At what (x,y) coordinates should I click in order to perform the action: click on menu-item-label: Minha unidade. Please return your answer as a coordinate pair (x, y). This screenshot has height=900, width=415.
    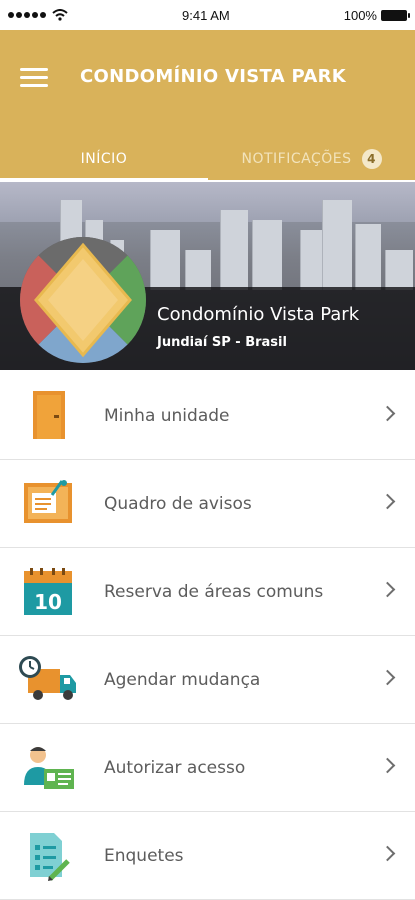
    Looking at the image, I should click on (167, 416).